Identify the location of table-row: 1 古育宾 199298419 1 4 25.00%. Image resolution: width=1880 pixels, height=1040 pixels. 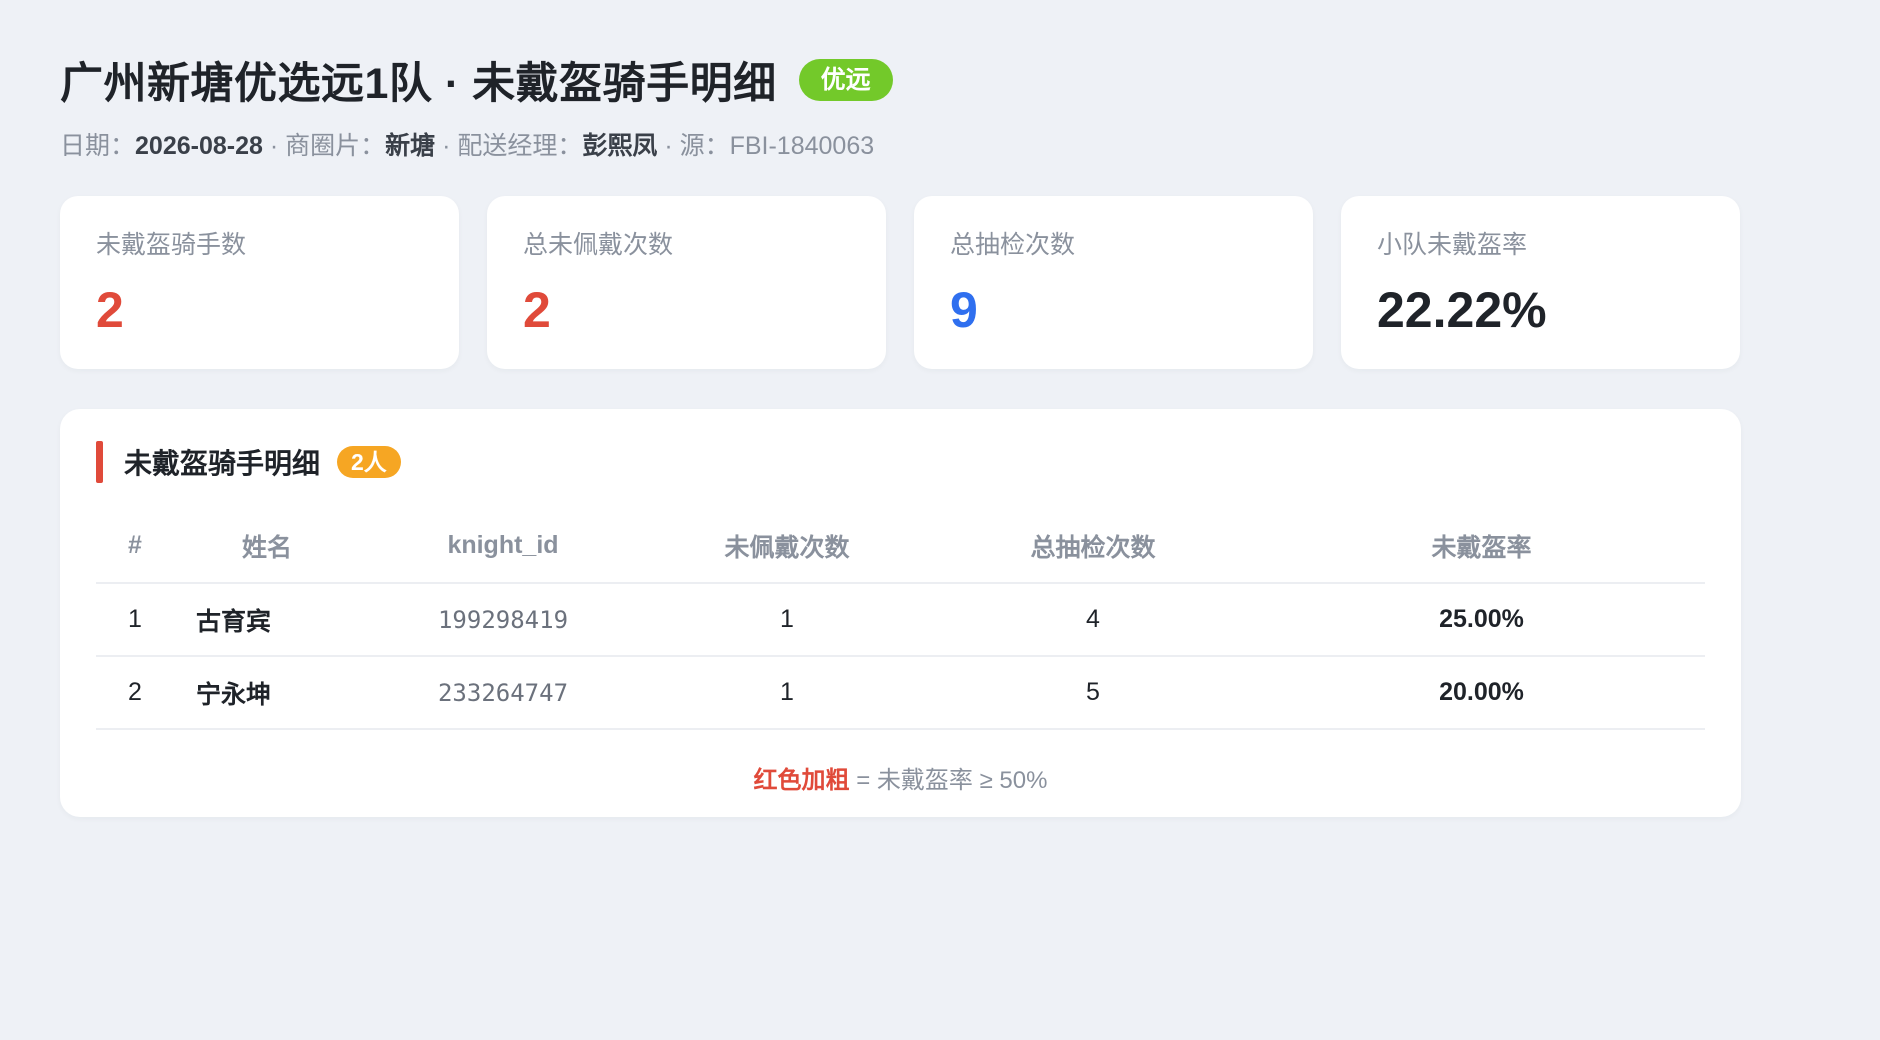
(900, 620).